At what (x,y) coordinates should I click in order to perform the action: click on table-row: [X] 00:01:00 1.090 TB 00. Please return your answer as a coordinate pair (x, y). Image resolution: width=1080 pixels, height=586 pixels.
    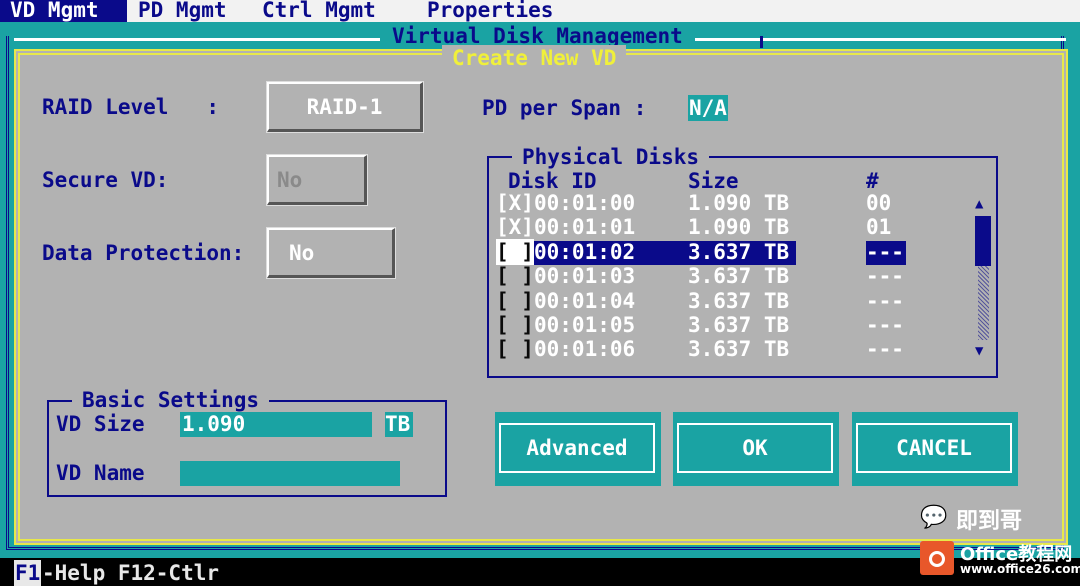
    Looking at the image, I should click on (731, 203).